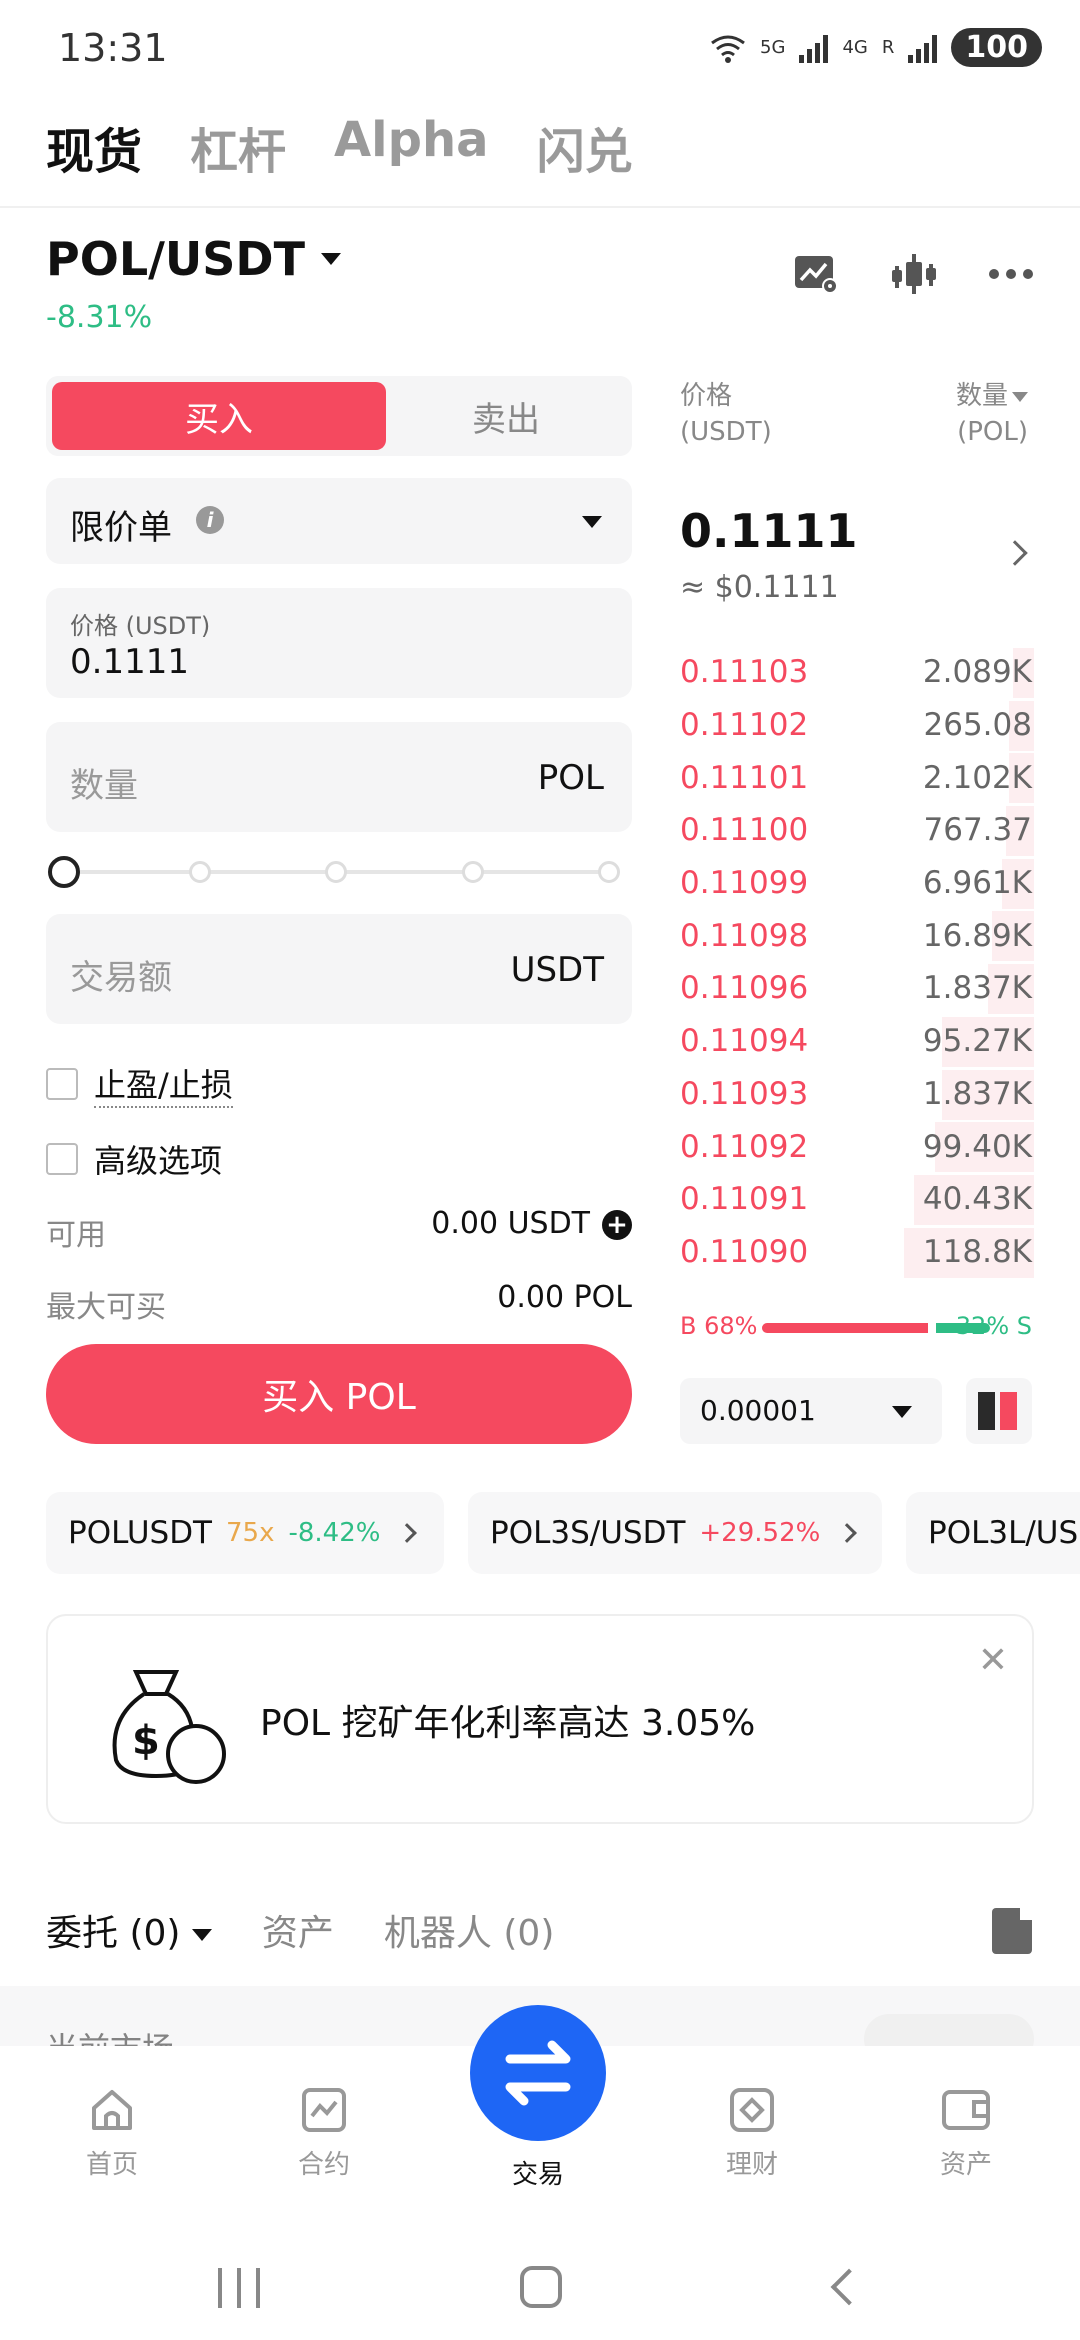  What do you see at coordinates (751, 2165) in the screenshot?
I see `nav-earn-label: 理财` at bounding box center [751, 2165].